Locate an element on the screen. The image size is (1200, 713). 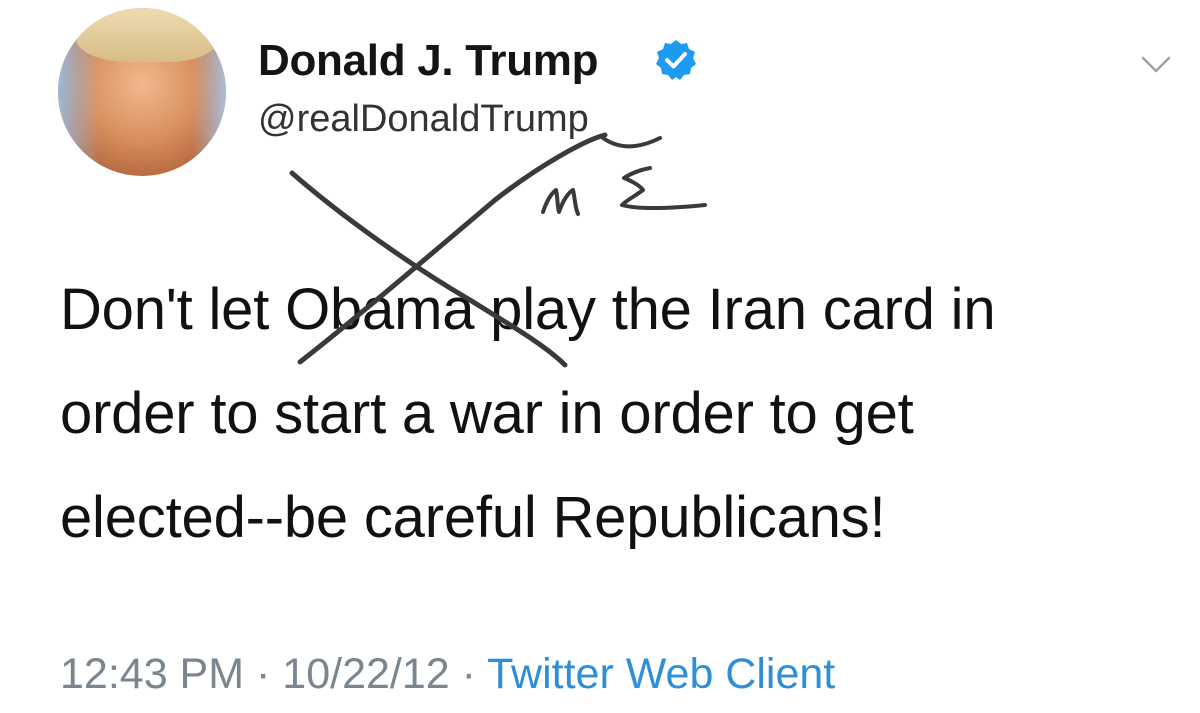
insert-caret-tail is located at coordinates (631, 142).